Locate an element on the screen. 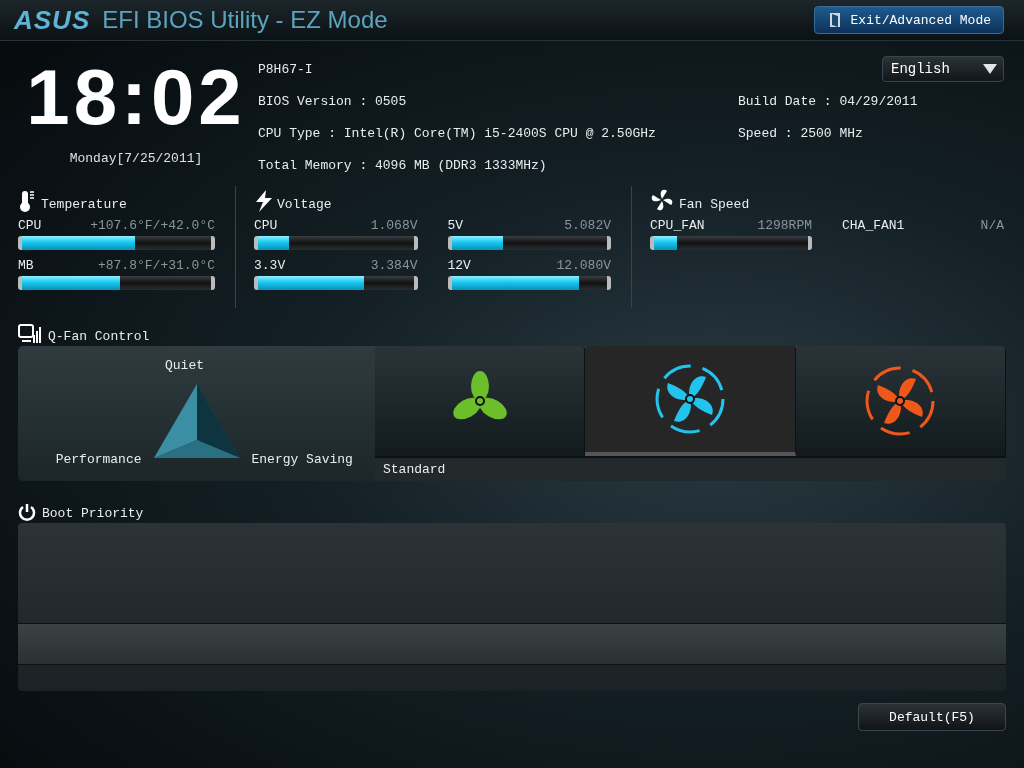  sensor-reading: 5.082V is located at coordinates (587, 225).